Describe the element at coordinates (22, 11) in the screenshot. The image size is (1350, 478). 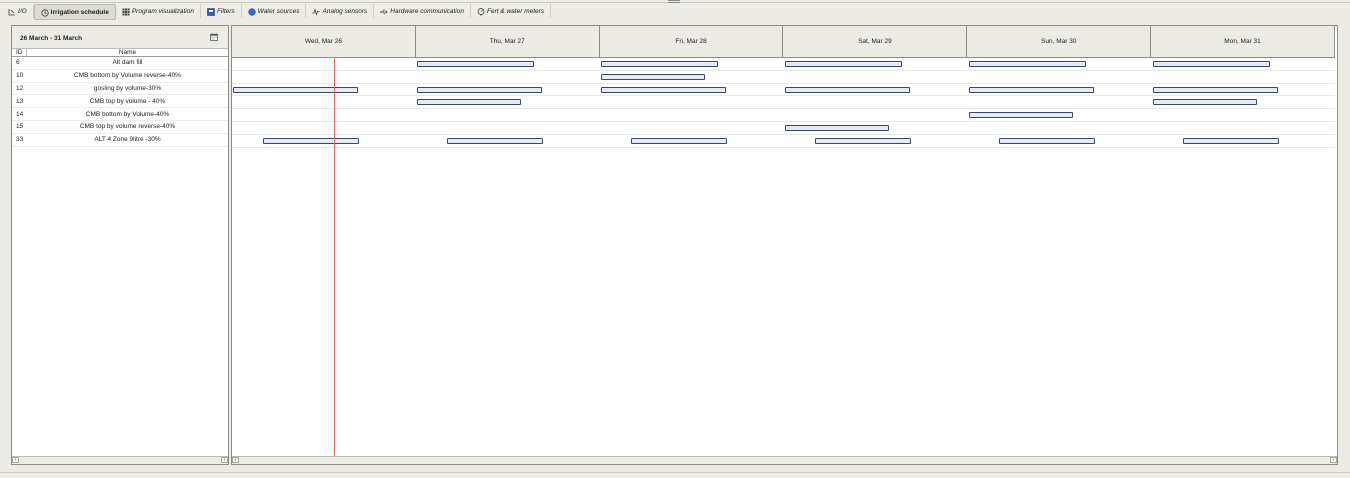
I see `tab-label: I/O` at that location.